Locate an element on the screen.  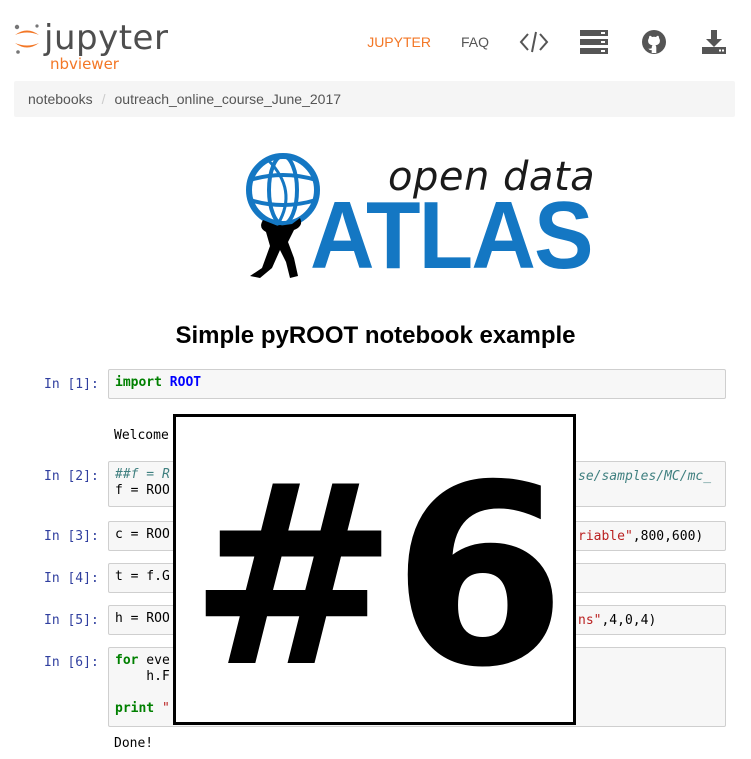
download-icon is located at coordinates (714, 42).